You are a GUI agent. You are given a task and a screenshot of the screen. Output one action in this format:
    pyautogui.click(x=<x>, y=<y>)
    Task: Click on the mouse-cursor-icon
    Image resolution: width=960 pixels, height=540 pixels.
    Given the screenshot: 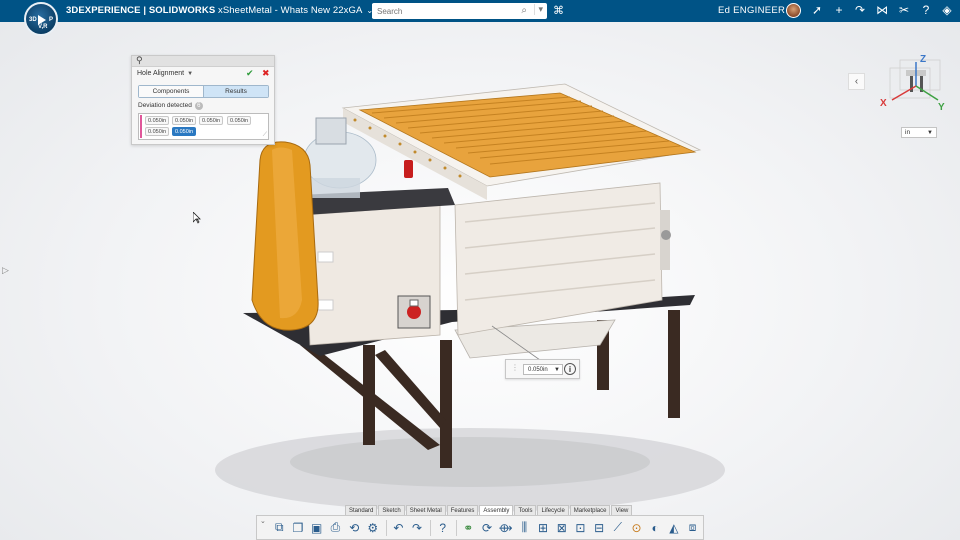 What is the action you would take?
    pyautogui.click(x=197, y=218)
    